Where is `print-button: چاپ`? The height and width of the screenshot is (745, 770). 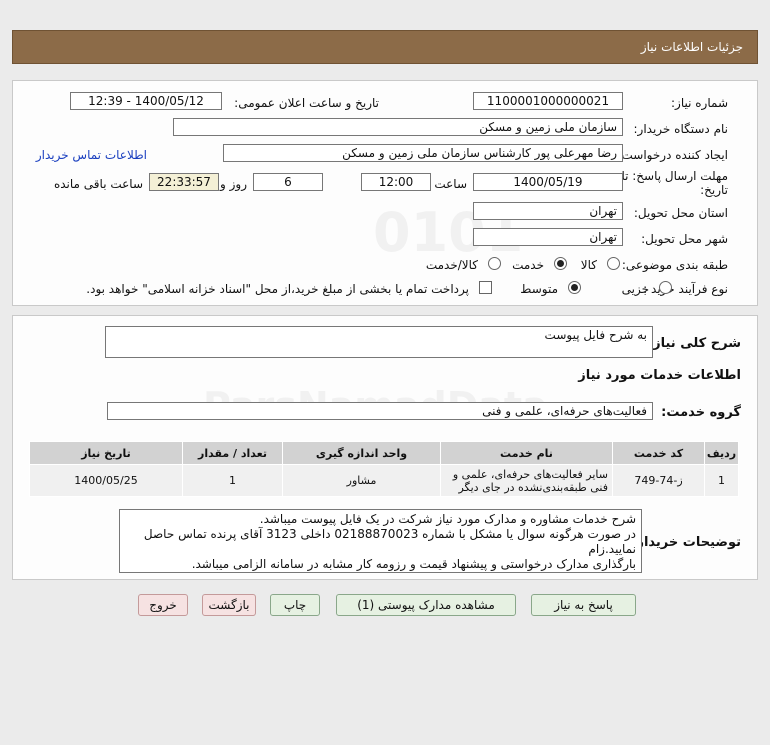
print-button: چاپ is located at coordinates (295, 605).